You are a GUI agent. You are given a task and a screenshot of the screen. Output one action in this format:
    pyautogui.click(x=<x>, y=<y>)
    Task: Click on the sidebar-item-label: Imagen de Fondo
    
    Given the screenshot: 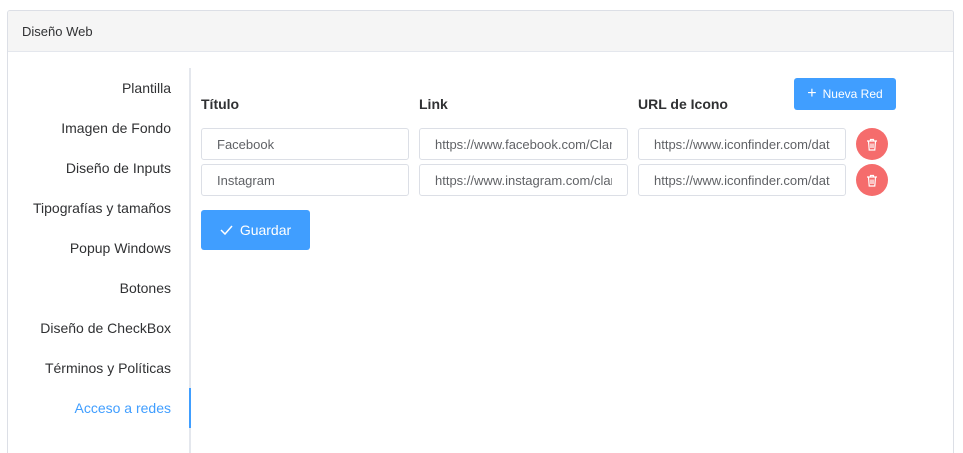 What is the action you would take?
    pyautogui.click(x=116, y=128)
    